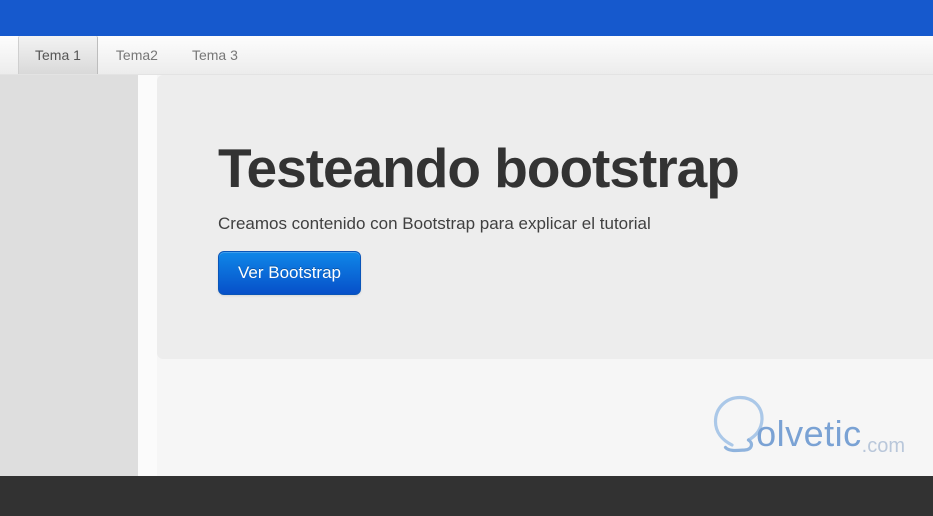 This screenshot has width=933, height=516. I want to click on tab-tema-3-label: Tema 3, so click(214, 55).